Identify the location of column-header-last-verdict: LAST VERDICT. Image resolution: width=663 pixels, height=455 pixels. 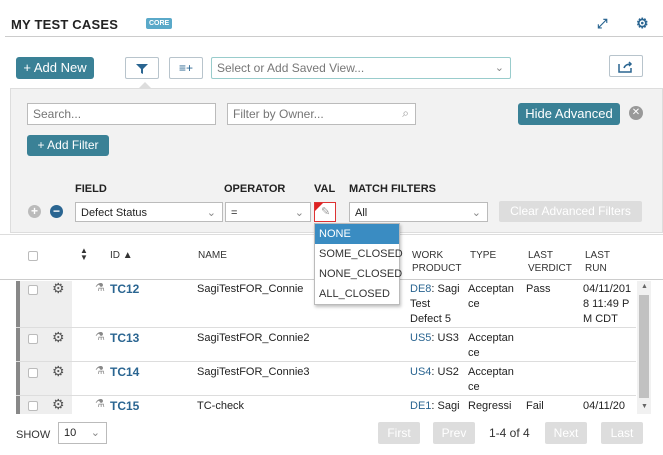
(552, 262).